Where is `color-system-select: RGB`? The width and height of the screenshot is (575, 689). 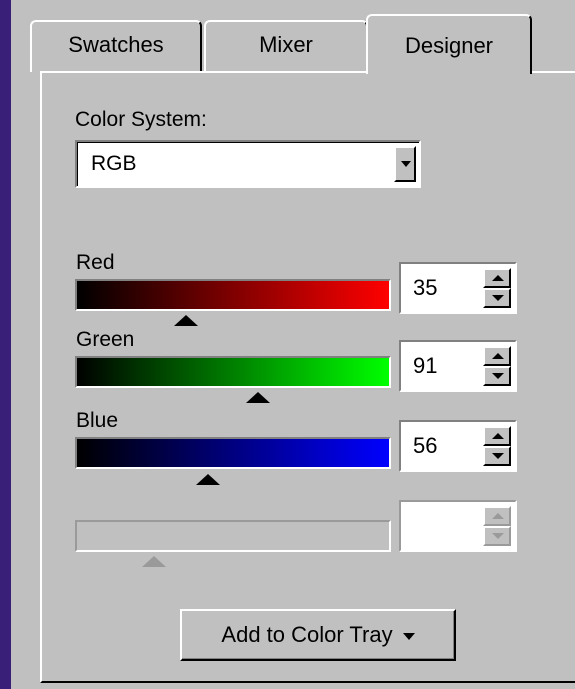 color-system-select: RGB is located at coordinates (248, 164).